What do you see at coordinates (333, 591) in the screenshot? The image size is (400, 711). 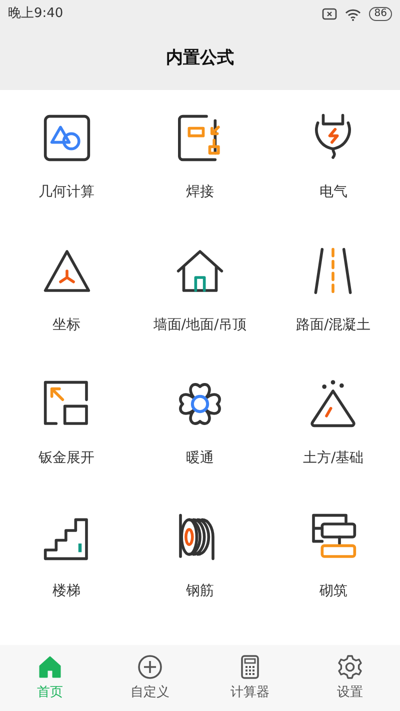 I see `formula-category: 砌筑` at bounding box center [333, 591].